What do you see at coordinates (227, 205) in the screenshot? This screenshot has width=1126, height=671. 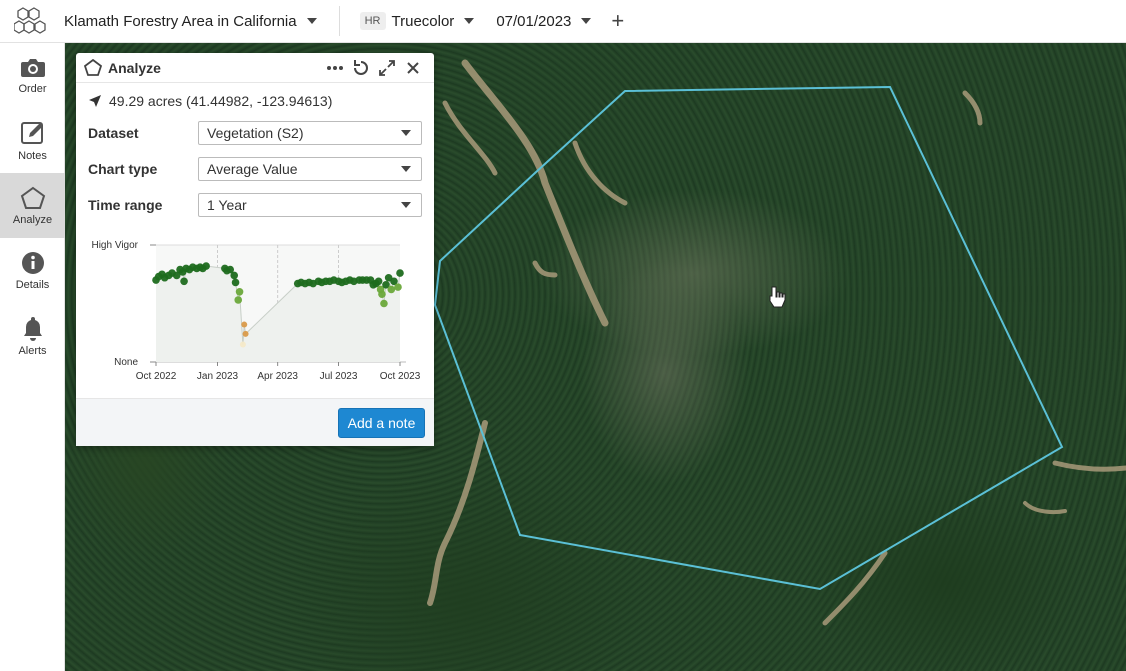 I see `time-range-value: 1 Year` at bounding box center [227, 205].